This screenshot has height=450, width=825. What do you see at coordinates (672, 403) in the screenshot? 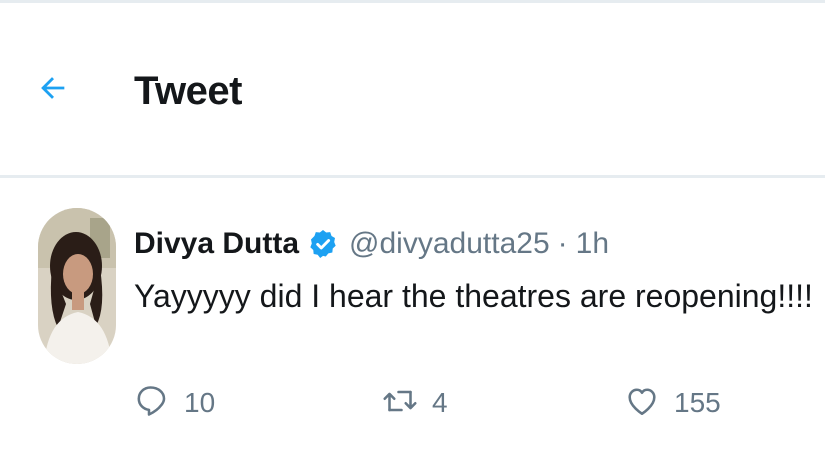
I see `like-button: 155` at bounding box center [672, 403].